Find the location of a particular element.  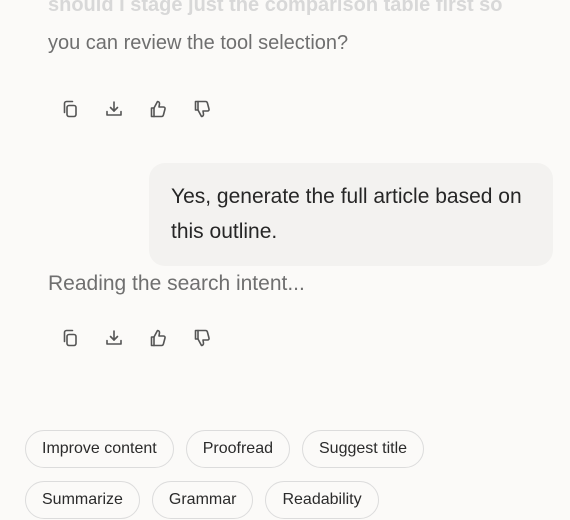

chip-improve-content: Improve content is located at coordinates (99, 449).